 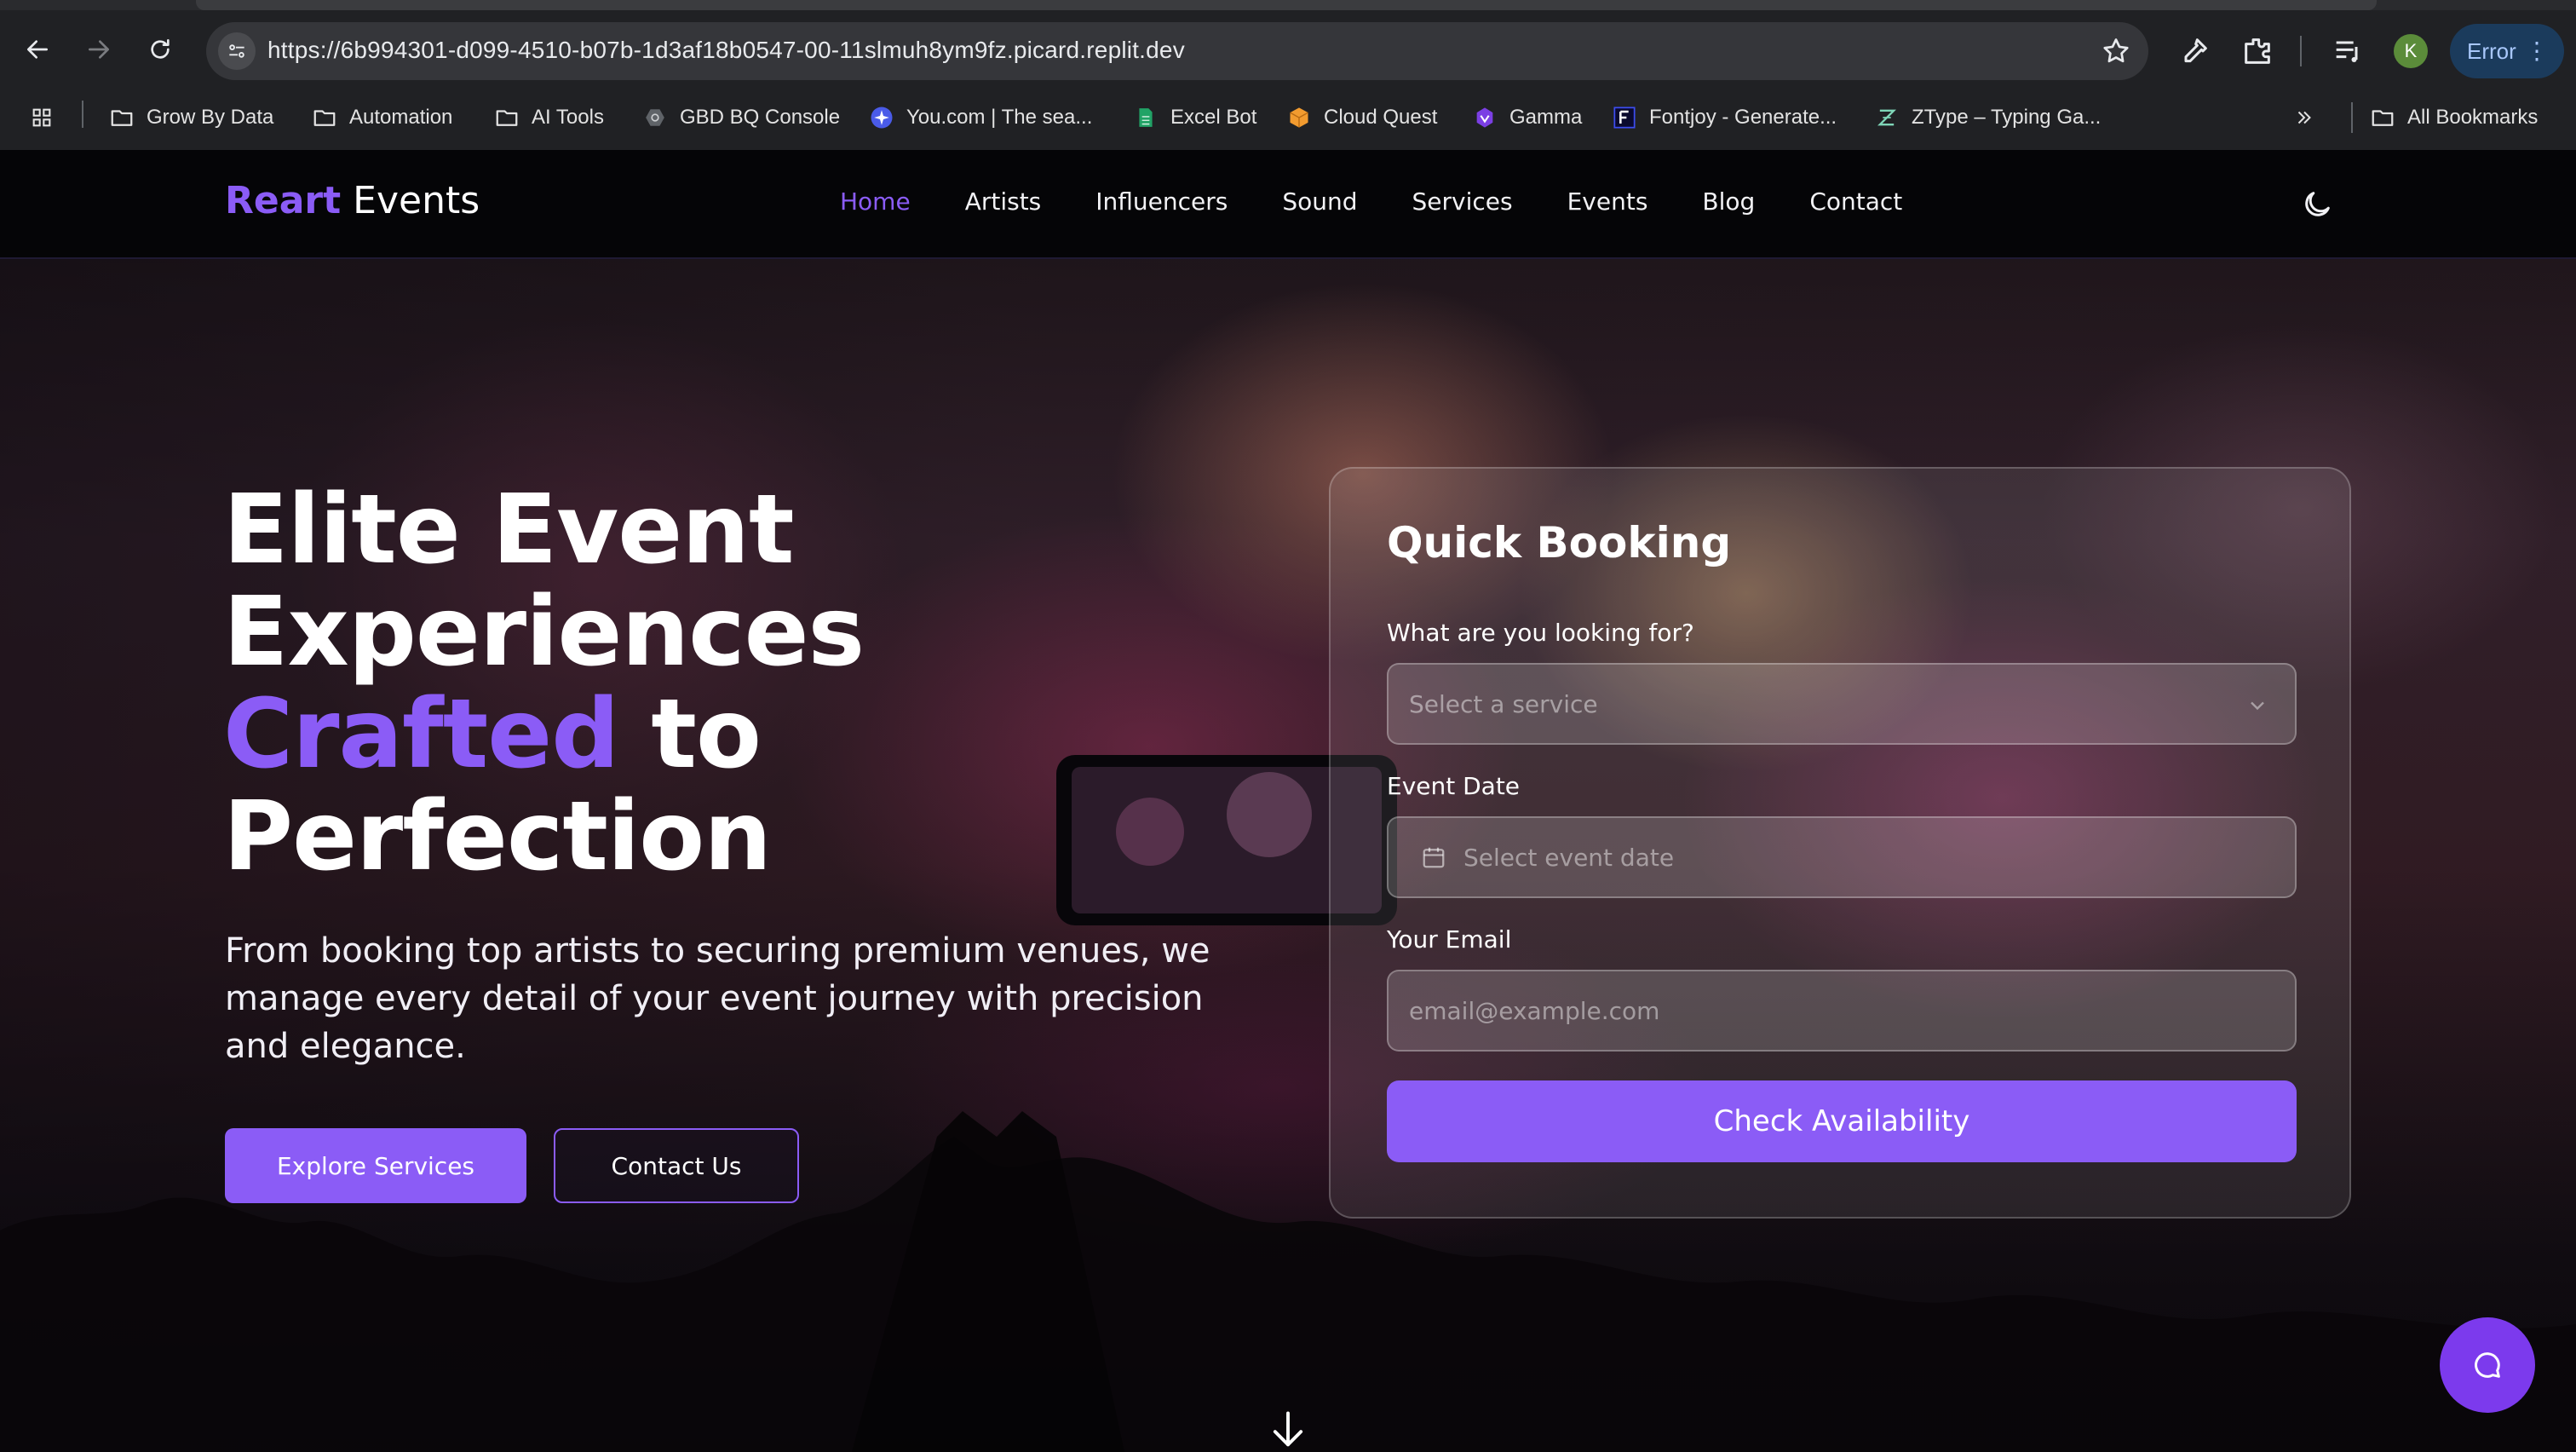 I want to click on bookmark-gbd-bq-console: GBD BQ Console, so click(x=741, y=118).